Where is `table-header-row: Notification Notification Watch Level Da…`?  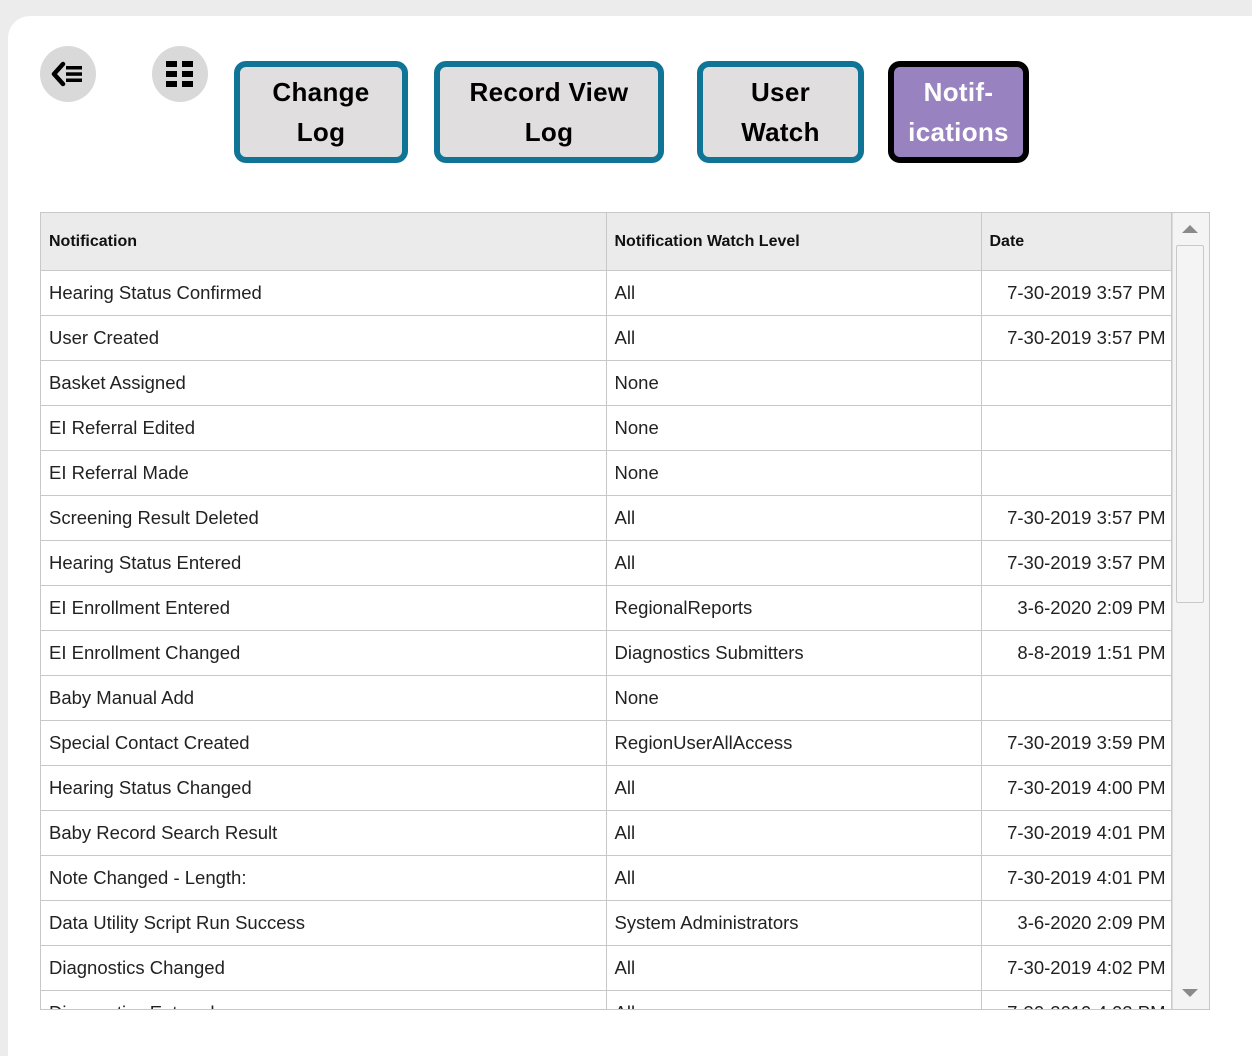 table-header-row: Notification Notification Watch Level Da… is located at coordinates (606, 242).